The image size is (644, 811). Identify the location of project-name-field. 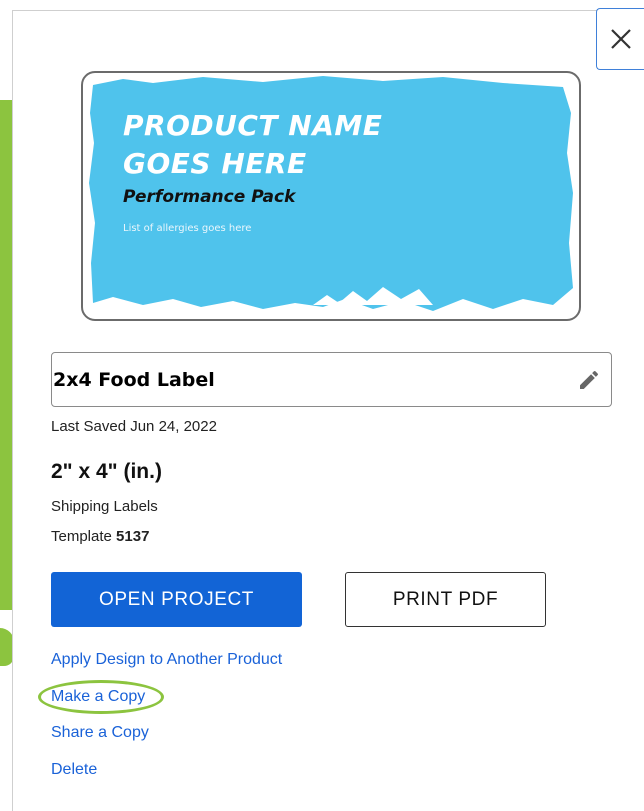
(331, 379).